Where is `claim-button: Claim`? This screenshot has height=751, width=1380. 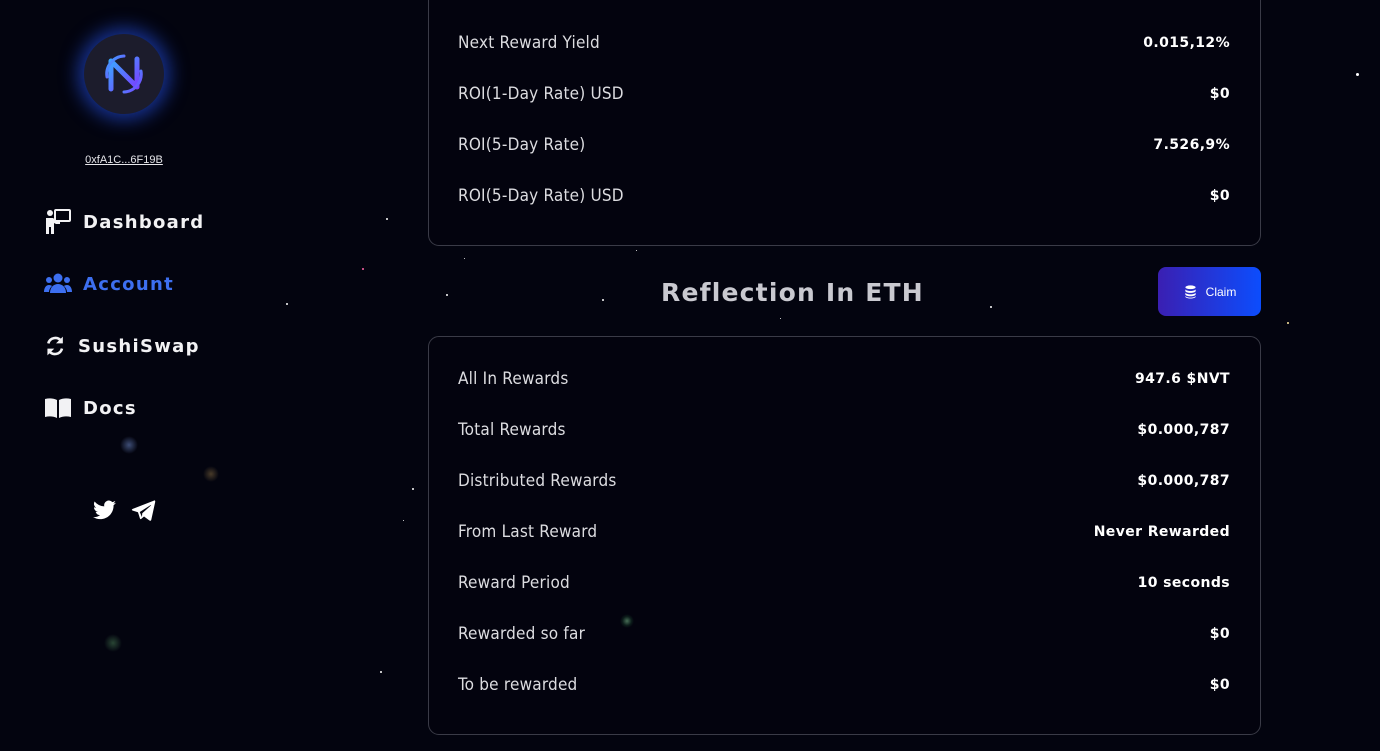 claim-button: Claim is located at coordinates (1209, 291).